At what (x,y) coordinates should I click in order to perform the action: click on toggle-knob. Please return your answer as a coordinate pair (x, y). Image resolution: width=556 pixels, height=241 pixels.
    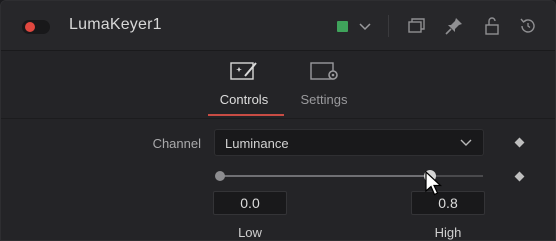
    Looking at the image, I should click on (30, 27).